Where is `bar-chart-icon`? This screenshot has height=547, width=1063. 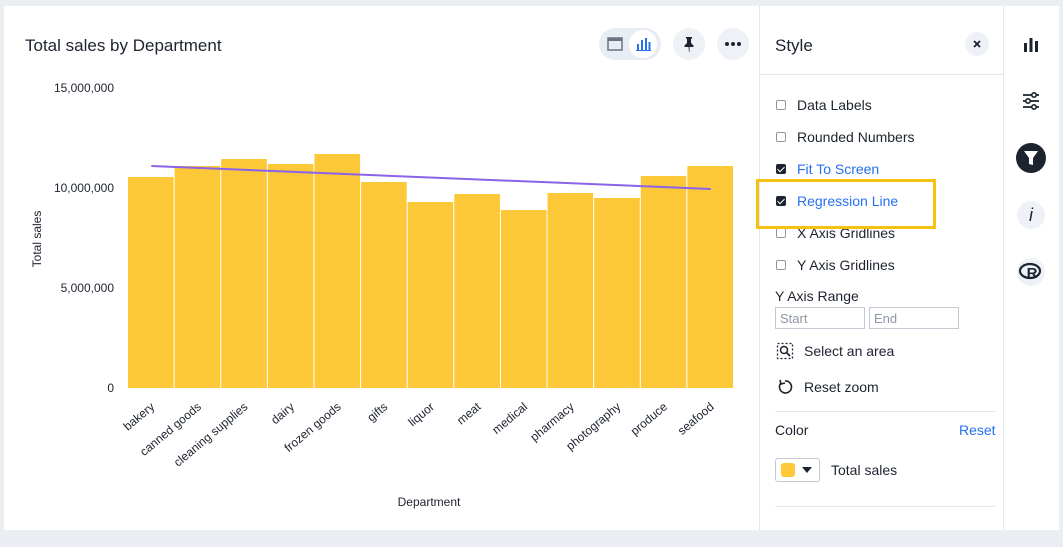
bar-chart-icon is located at coordinates (1031, 45).